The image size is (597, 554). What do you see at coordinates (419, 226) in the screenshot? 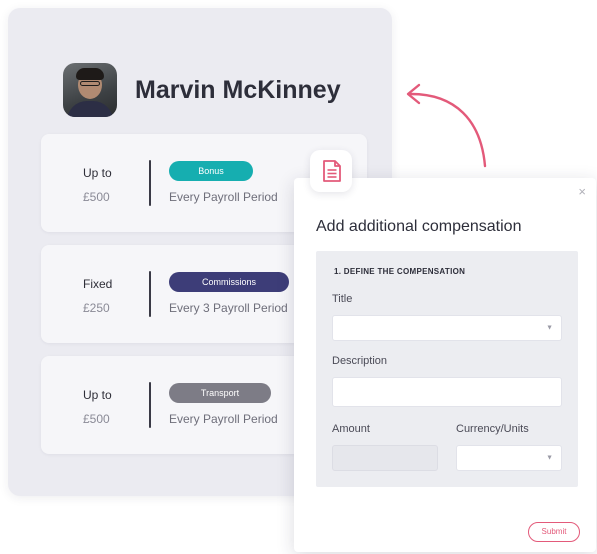
I see `modal-title: Add additional compensation` at bounding box center [419, 226].